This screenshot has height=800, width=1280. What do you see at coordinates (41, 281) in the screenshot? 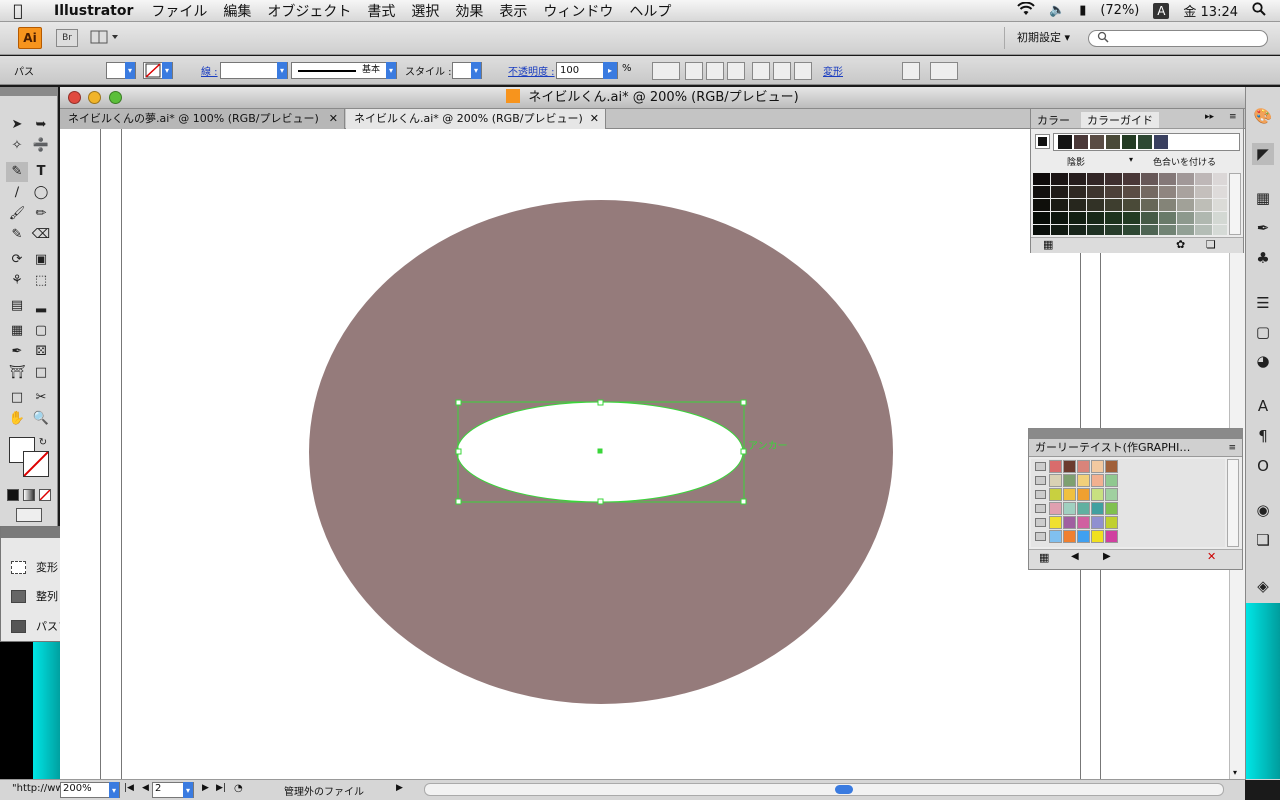
I see `free-transform-tool-icon: ⬚` at bounding box center [41, 281].